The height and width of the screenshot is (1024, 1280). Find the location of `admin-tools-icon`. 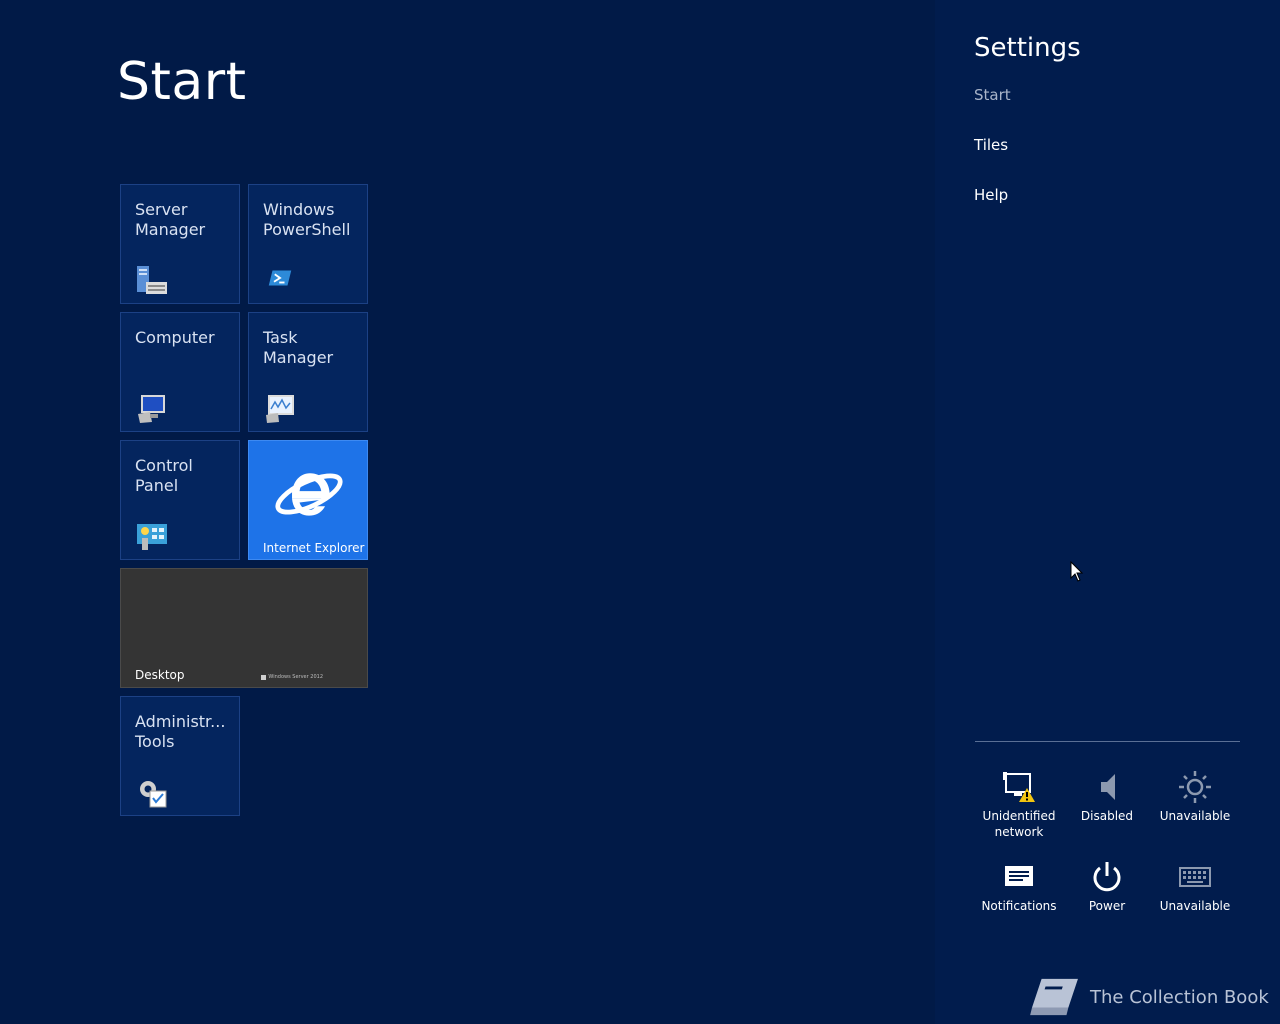

admin-tools-icon is located at coordinates (153, 794).